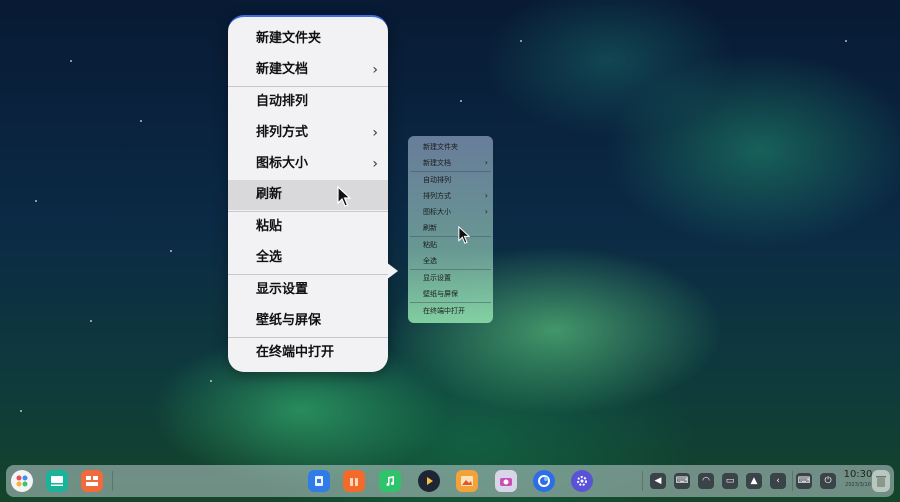 The width and height of the screenshot is (900, 502). What do you see at coordinates (544, 481) in the screenshot?
I see `browser-icon` at bounding box center [544, 481].